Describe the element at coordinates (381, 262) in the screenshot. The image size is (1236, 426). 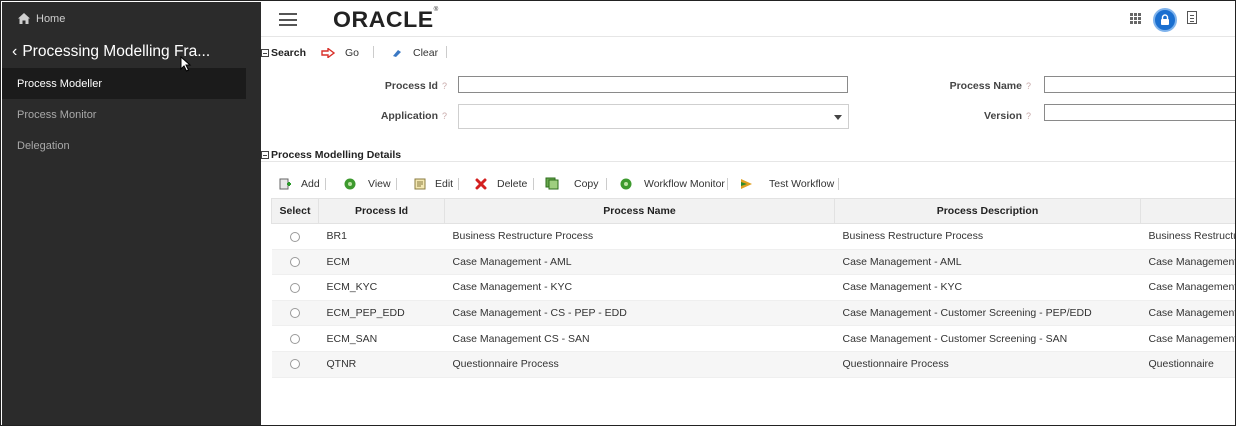
I see `process-id-cell: ECM` at that location.